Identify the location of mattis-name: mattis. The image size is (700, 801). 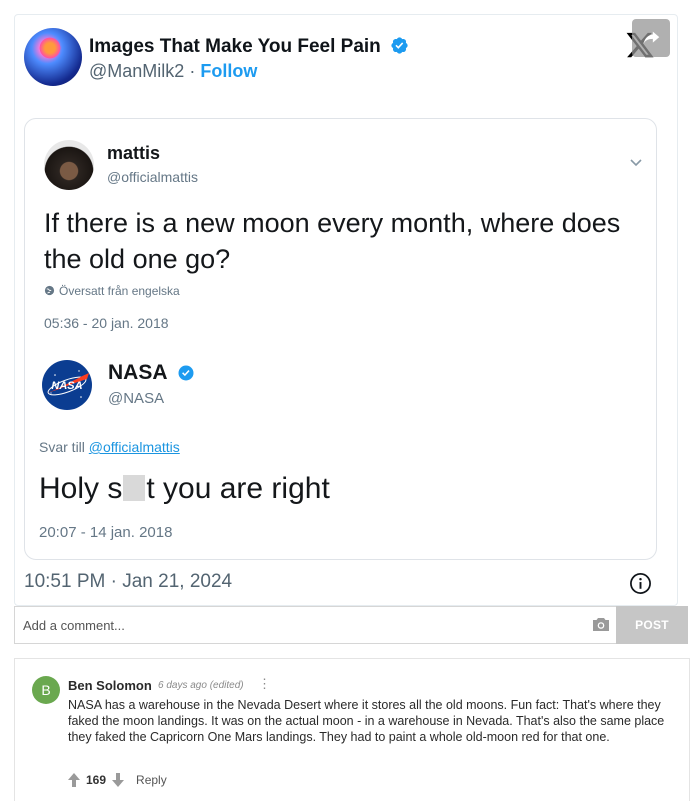
(134, 153).